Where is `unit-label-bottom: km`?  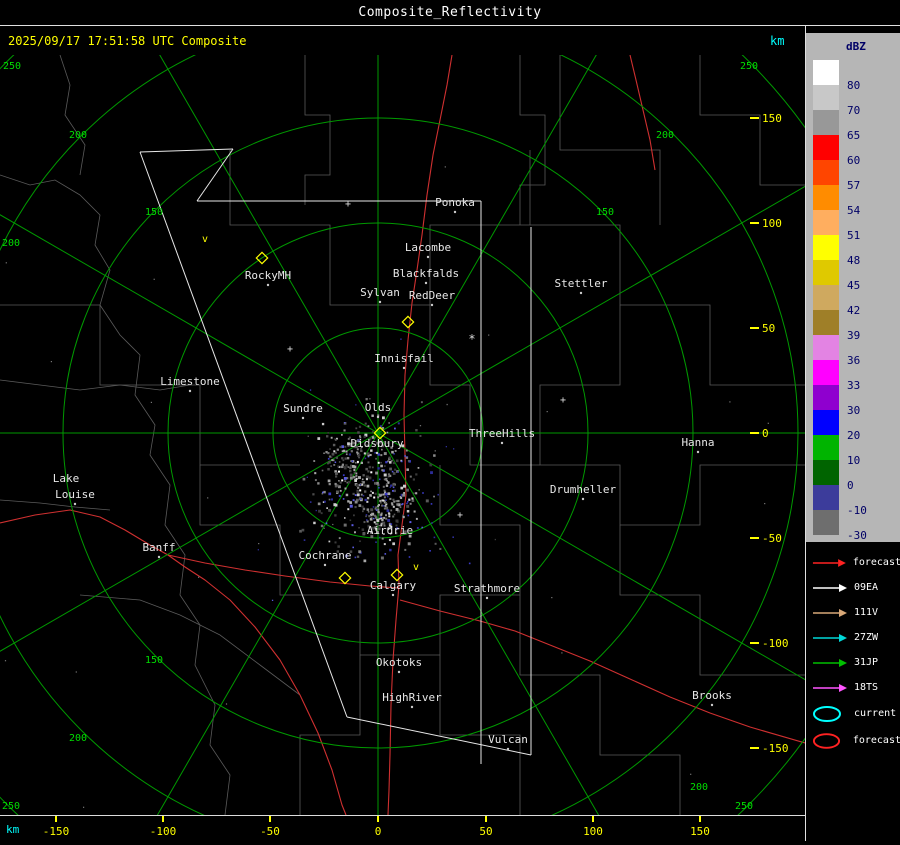
unit-label-bottom: km is located at coordinates (13, 829).